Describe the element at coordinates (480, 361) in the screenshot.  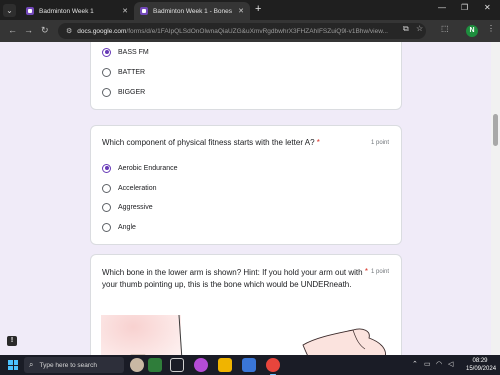
I see `clock-time: 08:29` at that location.